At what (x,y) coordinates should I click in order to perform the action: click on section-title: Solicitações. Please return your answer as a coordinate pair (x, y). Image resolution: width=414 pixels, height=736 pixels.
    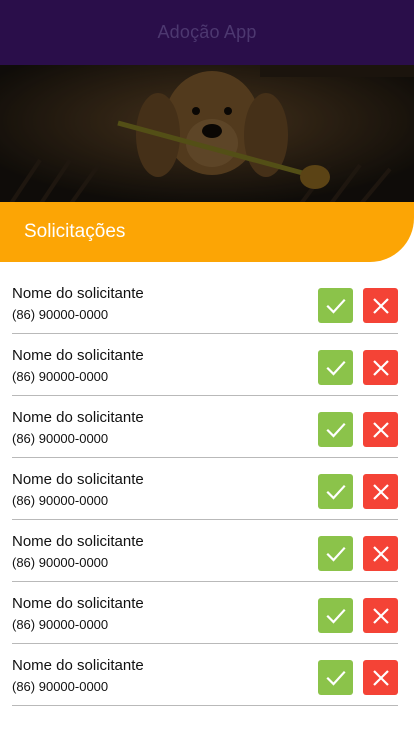
    Looking at the image, I should click on (75, 231).